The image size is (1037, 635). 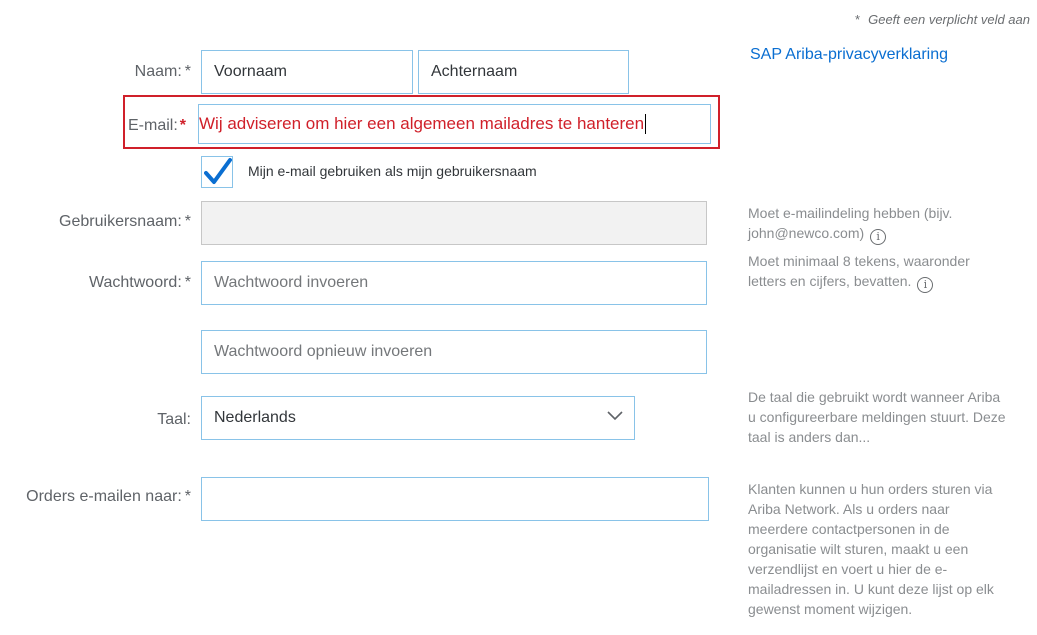 I want to click on confirm-password-placeholder: Wachtwoord opnieuw invoeren, so click(x=323, y=351).